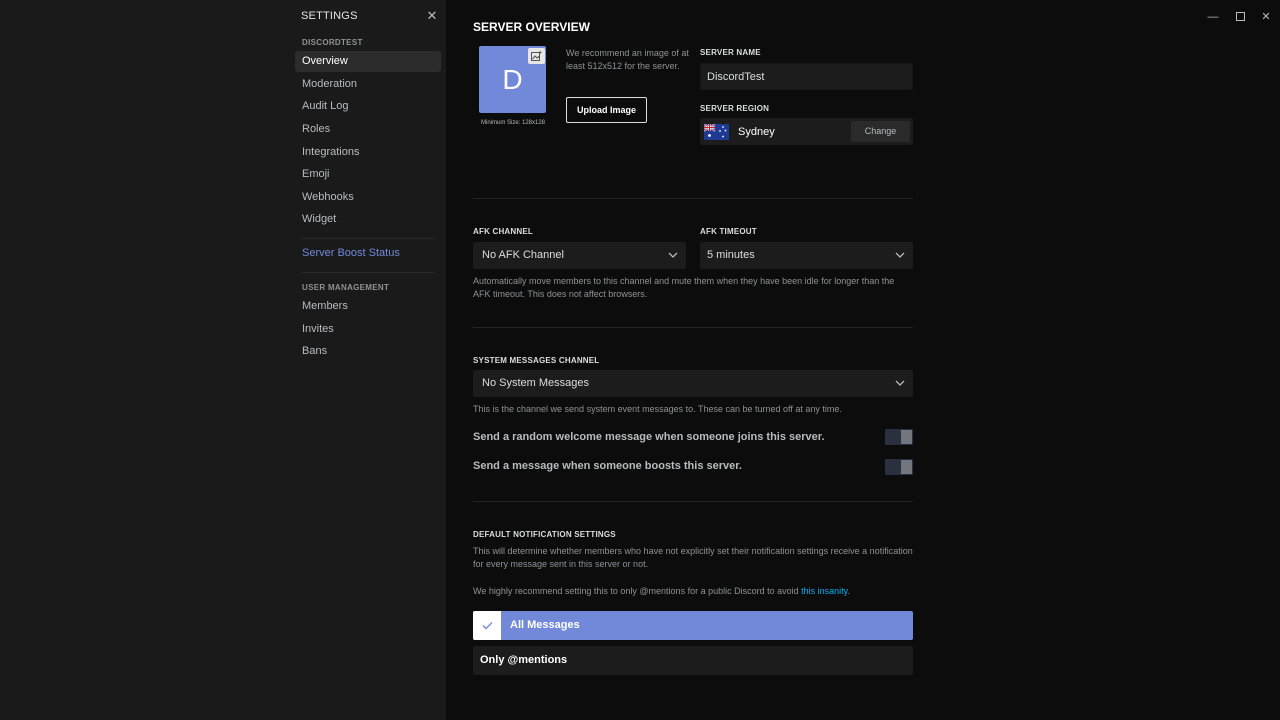 The height and width of the screenshot is (720, 1280). Describe the element at coordinates (432, 16) in the screenshot. I see `close-icon: ✕` at that location.